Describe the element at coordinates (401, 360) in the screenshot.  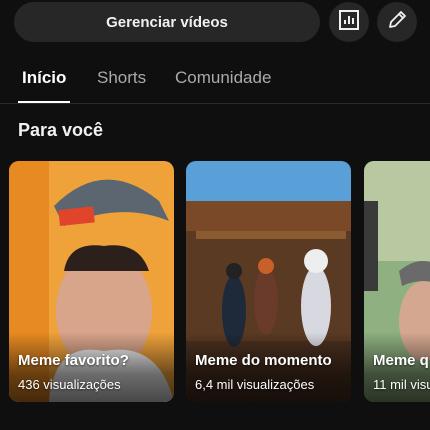
I see `video-title: Meme q gosta` at that location.